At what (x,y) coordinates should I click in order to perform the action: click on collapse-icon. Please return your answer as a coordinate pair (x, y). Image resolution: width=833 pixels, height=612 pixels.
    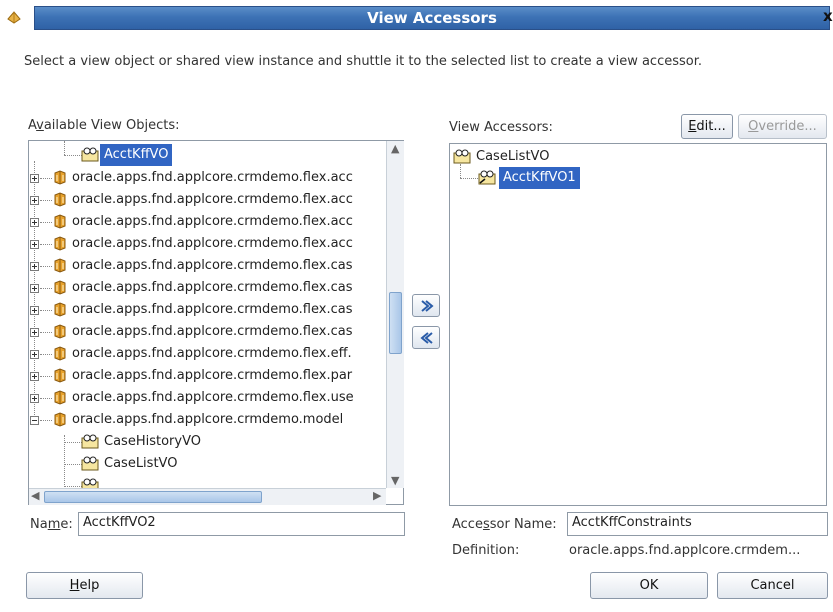
    Looking at the image, I should click on (34, 420).